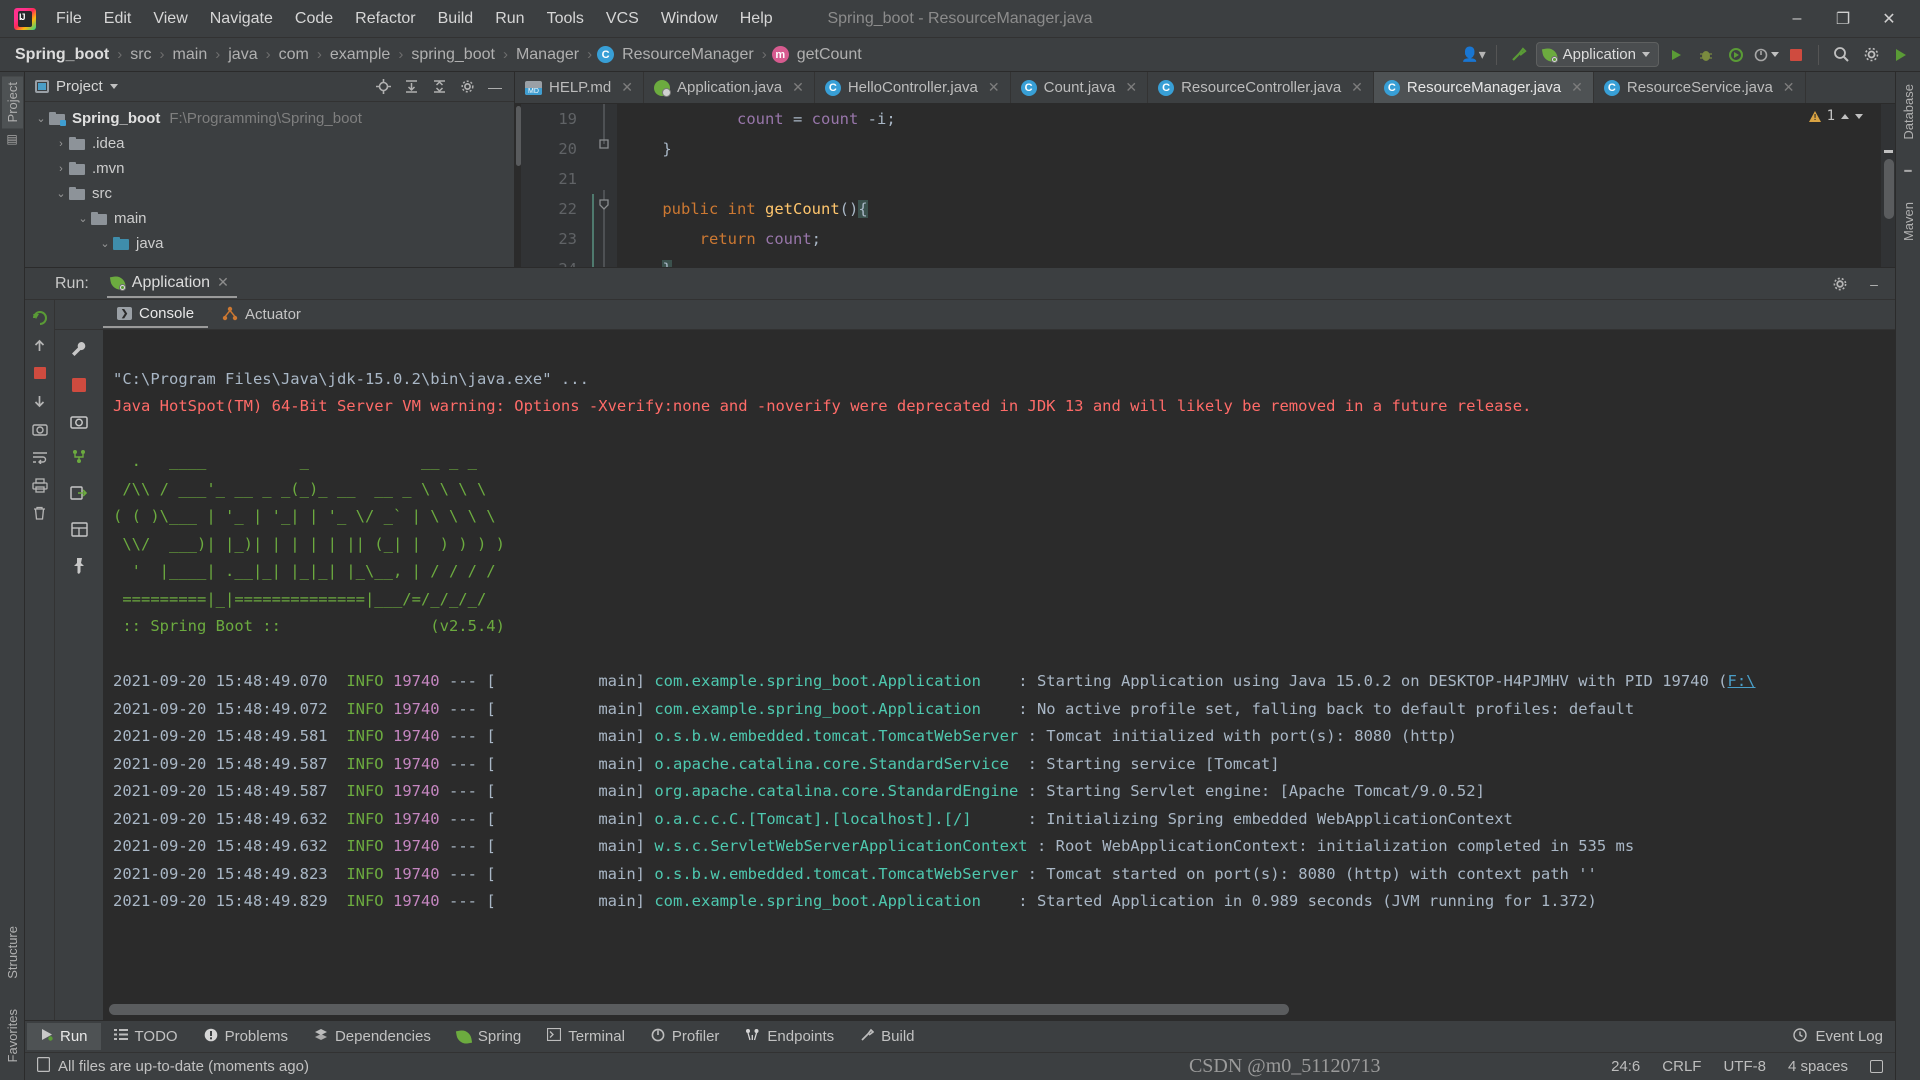 The width and height of the screenshot is (1920, 1080). I want to click on bottom-tab-build: Build, so click(887, 1037).